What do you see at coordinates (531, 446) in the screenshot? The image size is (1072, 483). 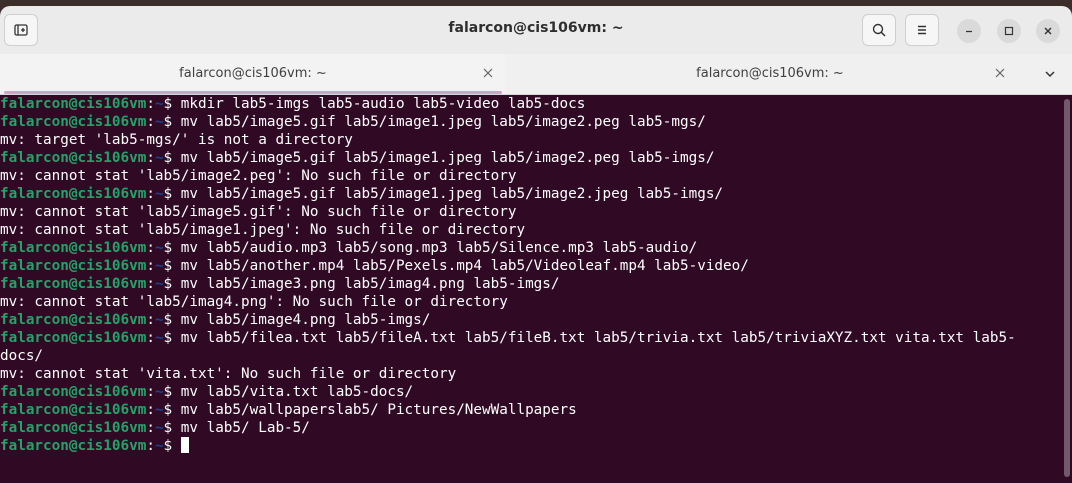 I see `command-line: falarcon@cis106vm:~$` at bounding box center [531, 446].